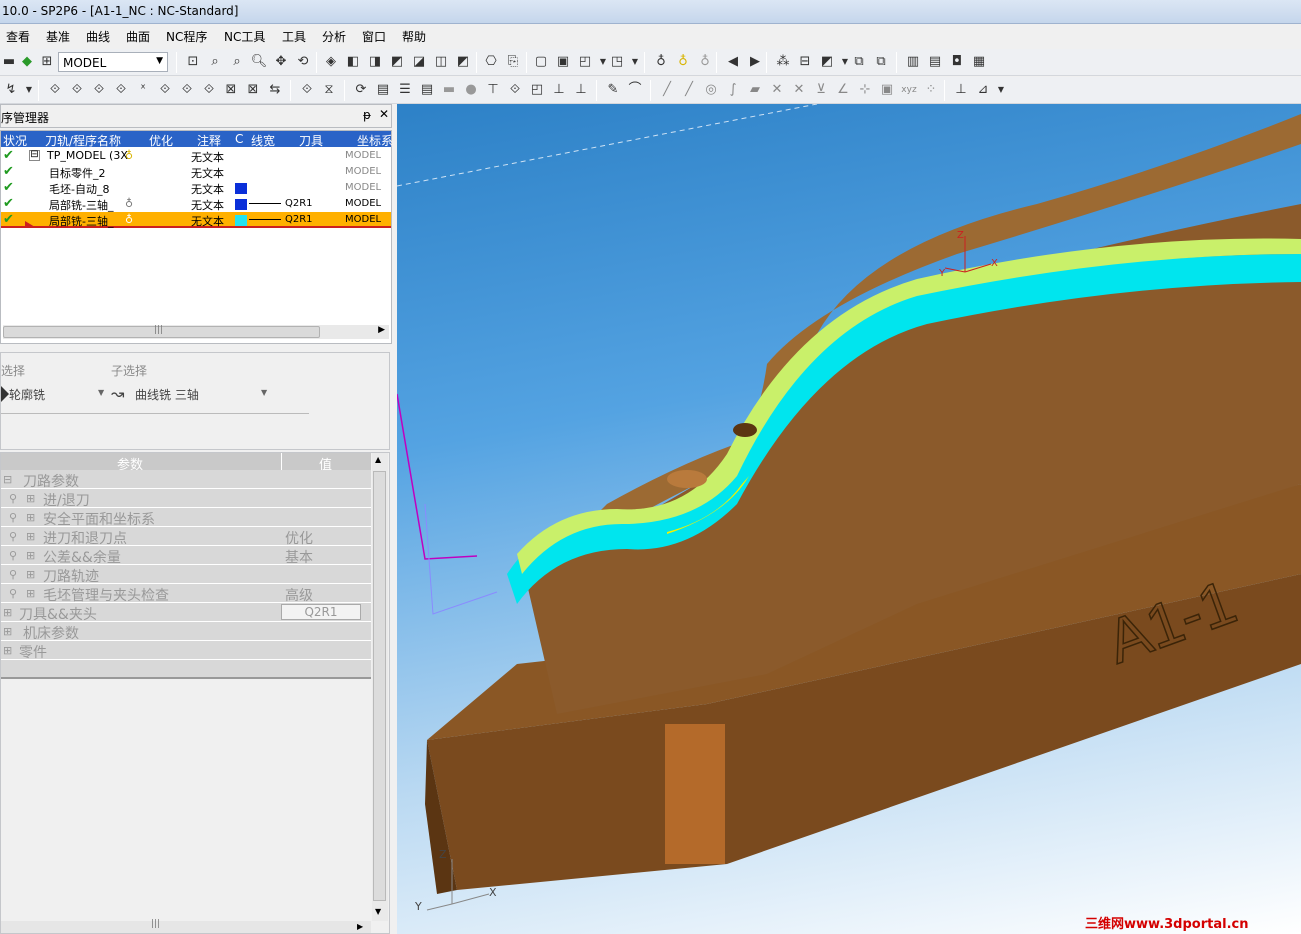 Image resolution: width=1301 pixels, height=934 pixels. I want to click on offset-icon: ▰, so click(755, 90).